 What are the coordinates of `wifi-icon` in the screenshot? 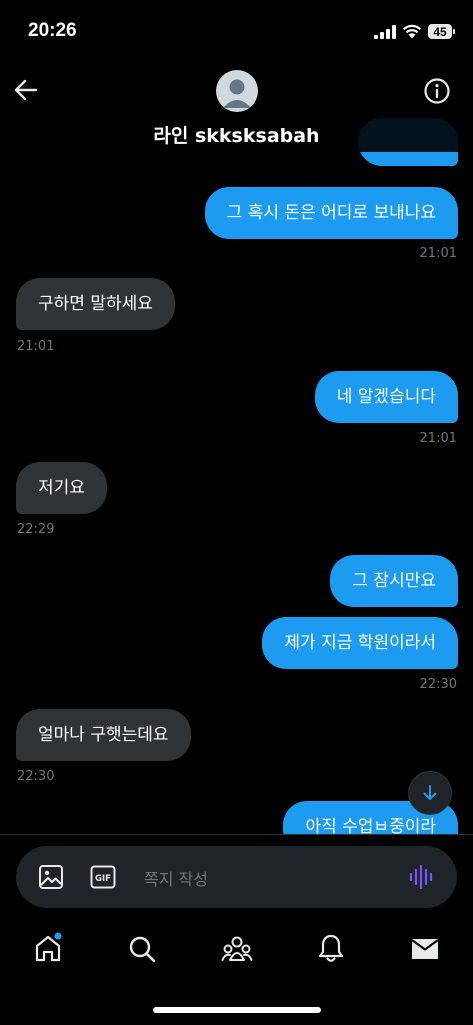 It's located at (412, 31).